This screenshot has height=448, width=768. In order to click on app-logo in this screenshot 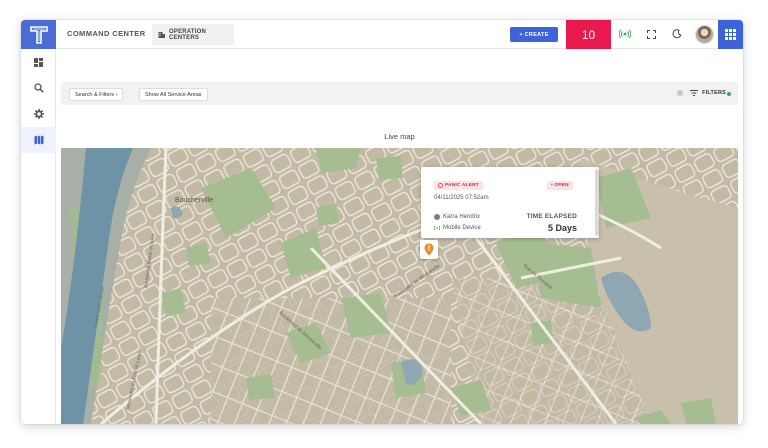, I will do `click(38, 34)`.